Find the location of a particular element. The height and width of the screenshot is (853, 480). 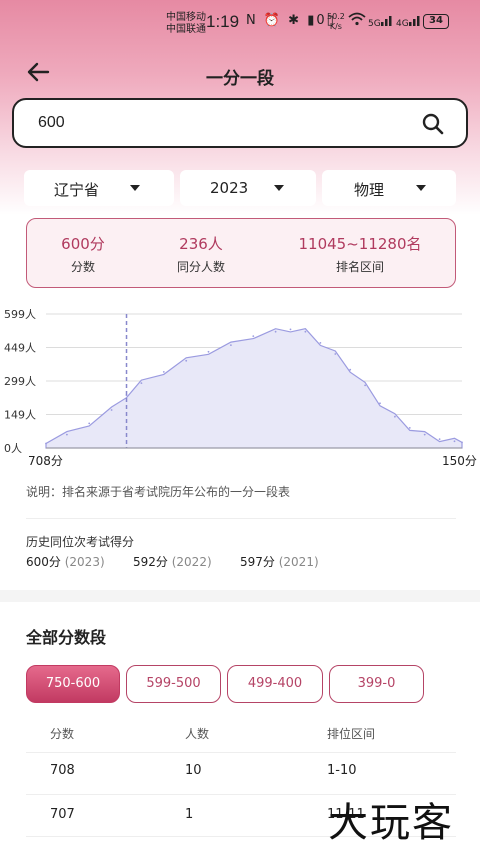

history-item: 592分 (2022) is located at coordinates (172, 561).